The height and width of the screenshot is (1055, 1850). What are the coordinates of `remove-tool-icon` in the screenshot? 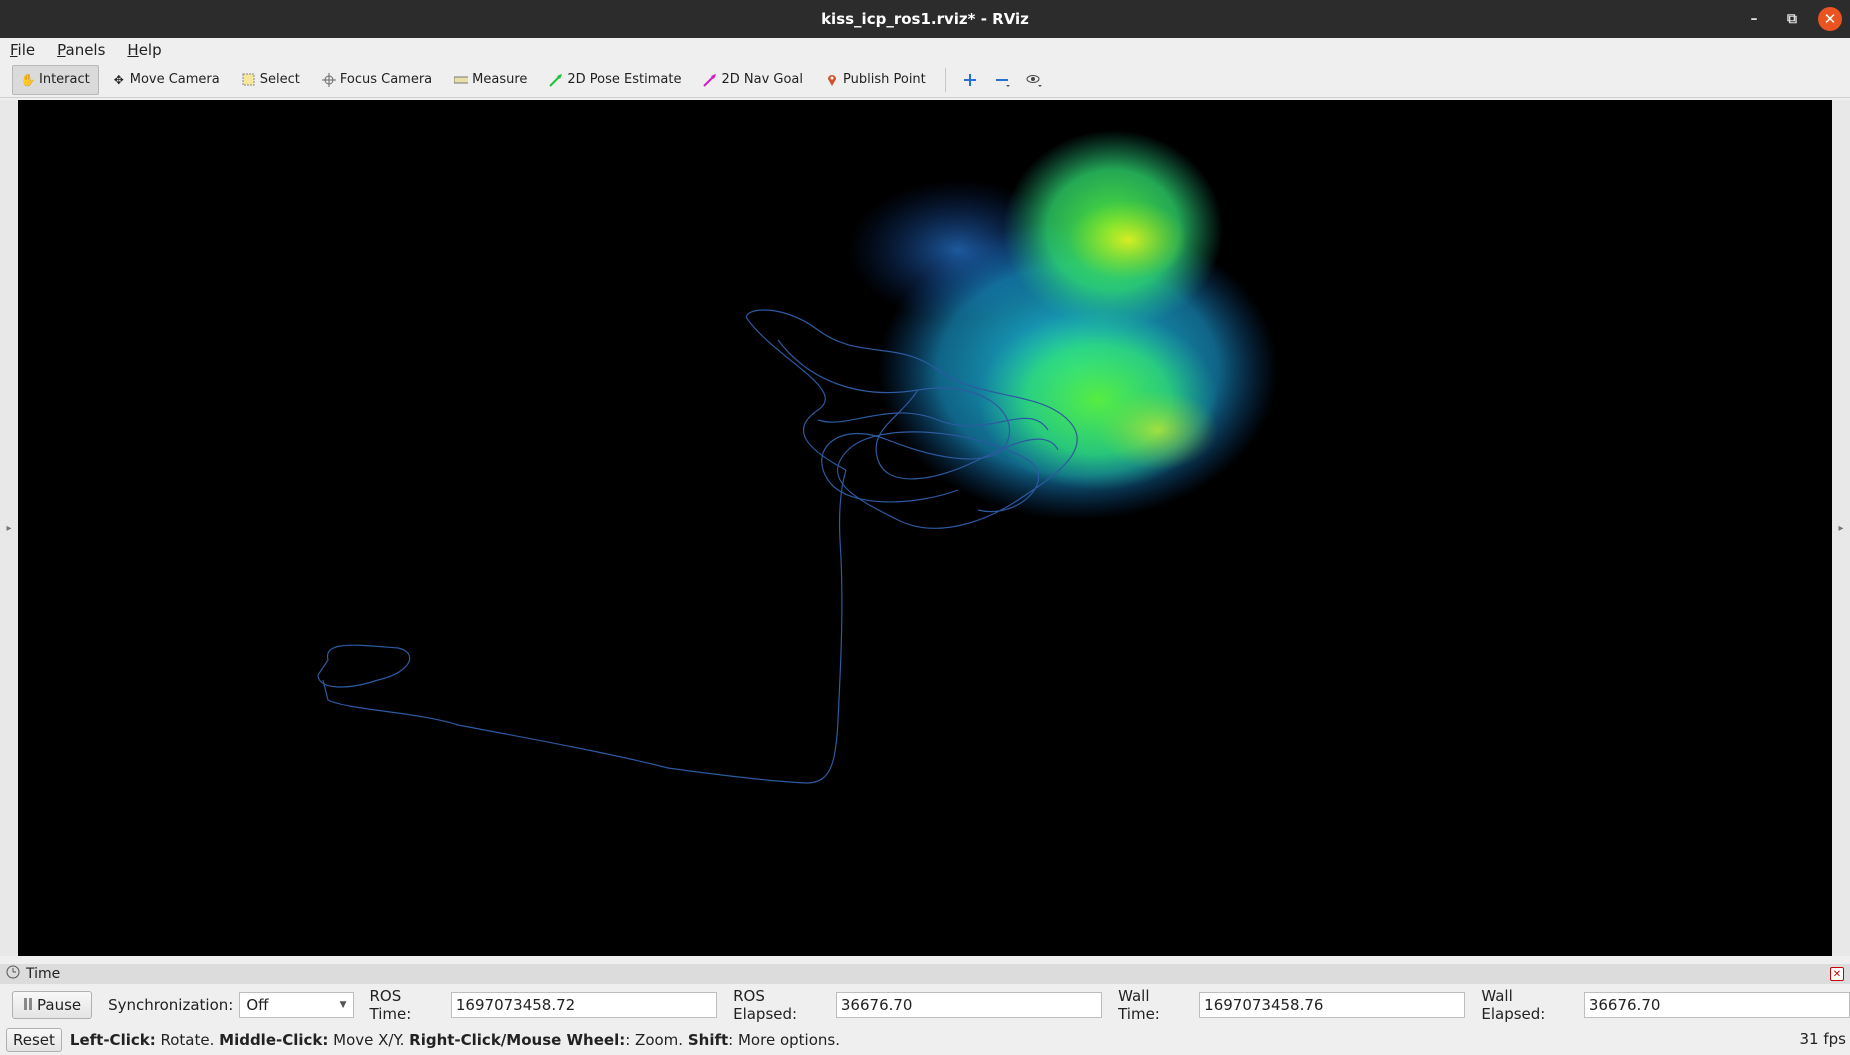 It's located at (1002, 80).